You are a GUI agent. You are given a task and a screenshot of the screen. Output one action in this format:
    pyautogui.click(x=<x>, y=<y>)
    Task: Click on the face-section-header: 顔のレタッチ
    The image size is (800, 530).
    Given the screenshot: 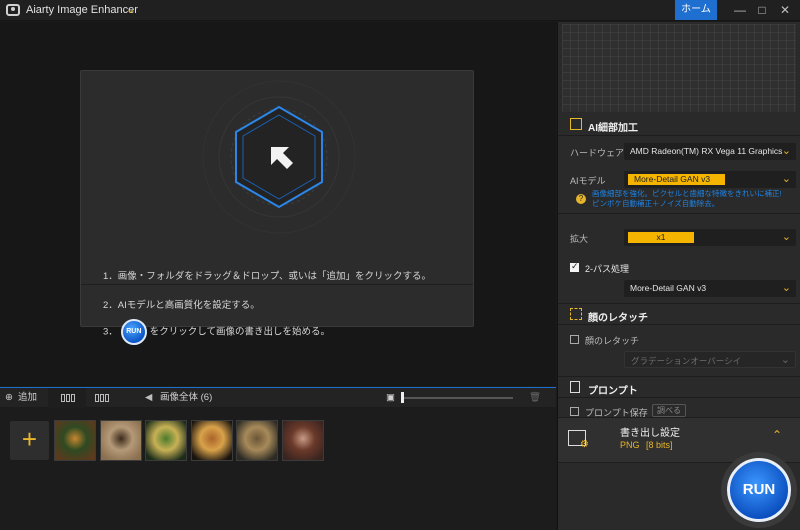 What is the action you would take?
    pyautogui.click(x=679, y=314)
    